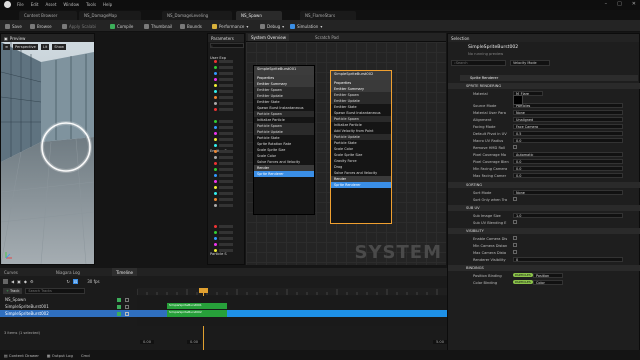 The height and width of the screenshot is (360, 640). What do you see at coordinates (543, 38) in the screenshot?
I see `selection-tab: Selection` at bounding box center [543, 38].